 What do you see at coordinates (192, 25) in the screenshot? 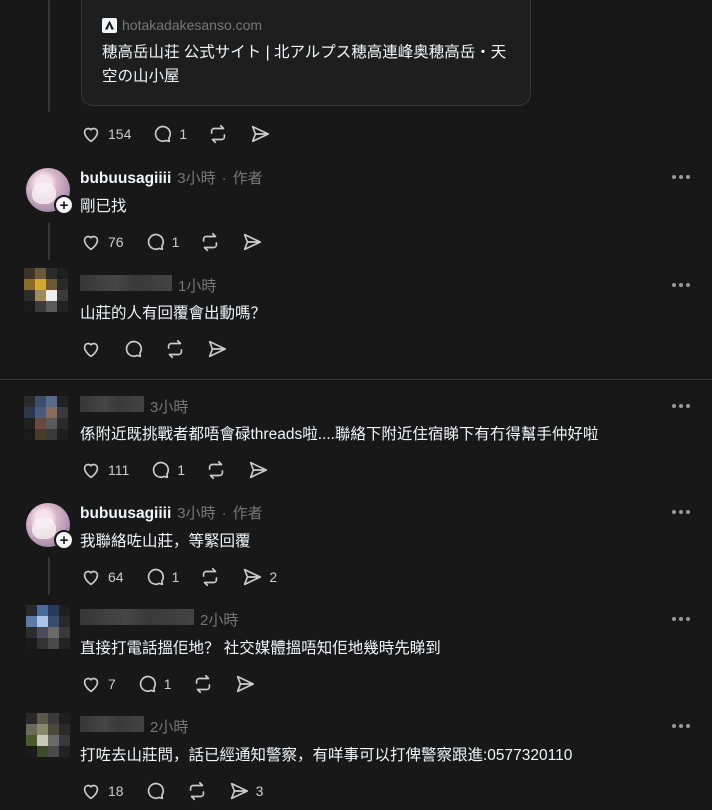
I see `link-domain: hotakadakesanso.com` at bounding box center [192, 25].